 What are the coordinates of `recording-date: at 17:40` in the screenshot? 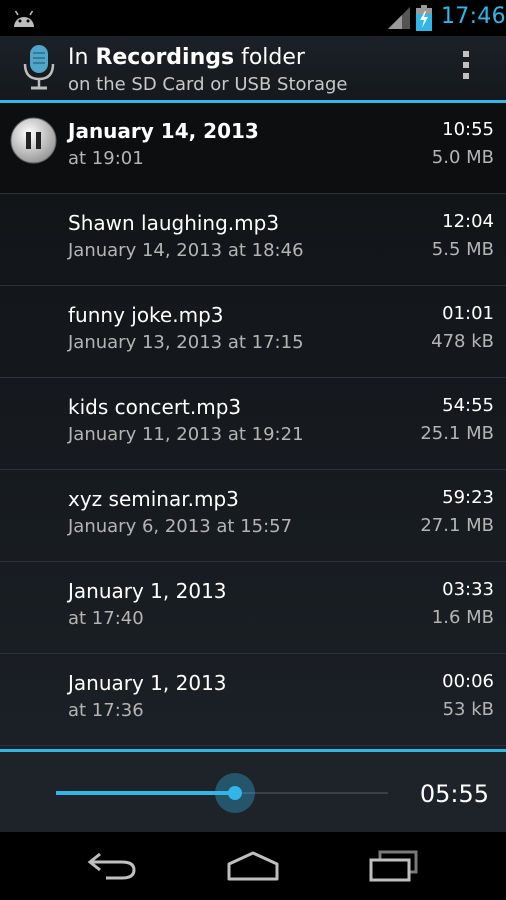 It's located at (106, 618).